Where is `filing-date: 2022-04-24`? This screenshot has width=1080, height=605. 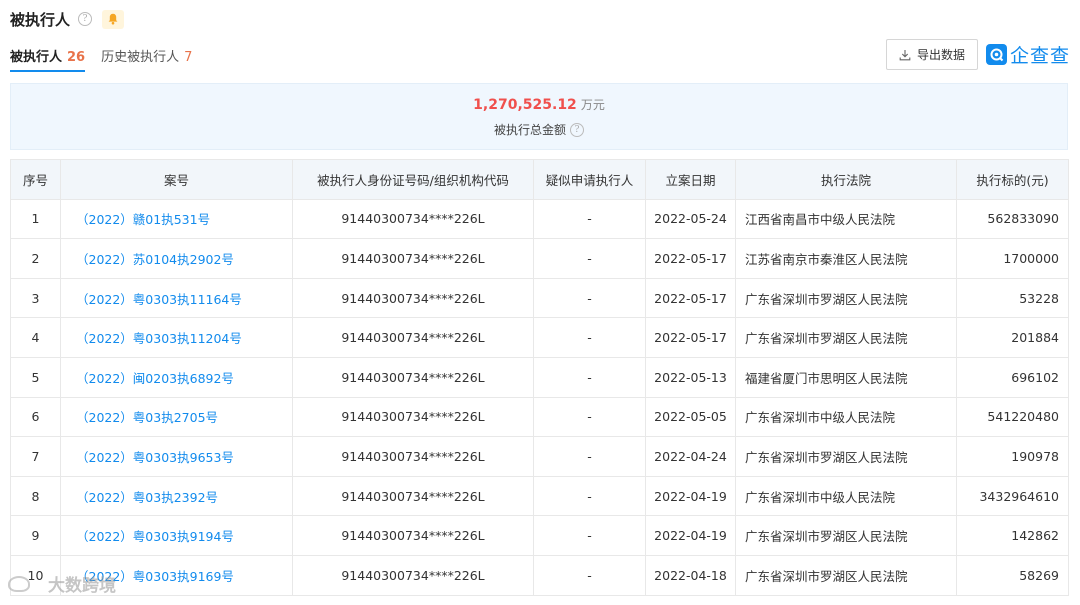 filing-date: 2022-04-24 is located at coordinates (690, 456).